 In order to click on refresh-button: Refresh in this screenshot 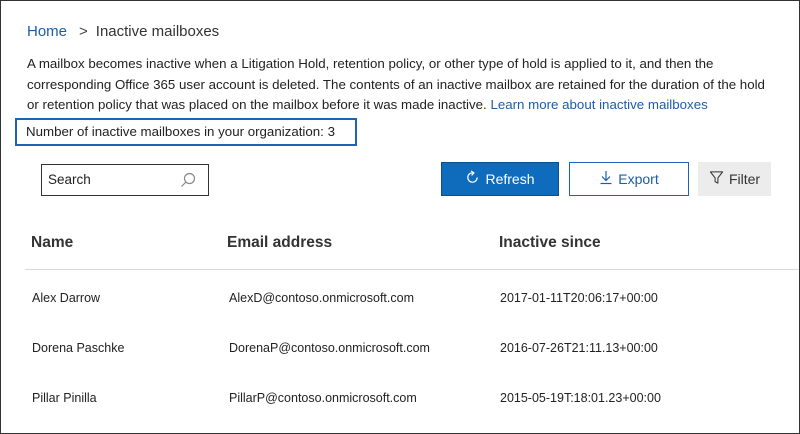, I will do `click(500, 179)`.